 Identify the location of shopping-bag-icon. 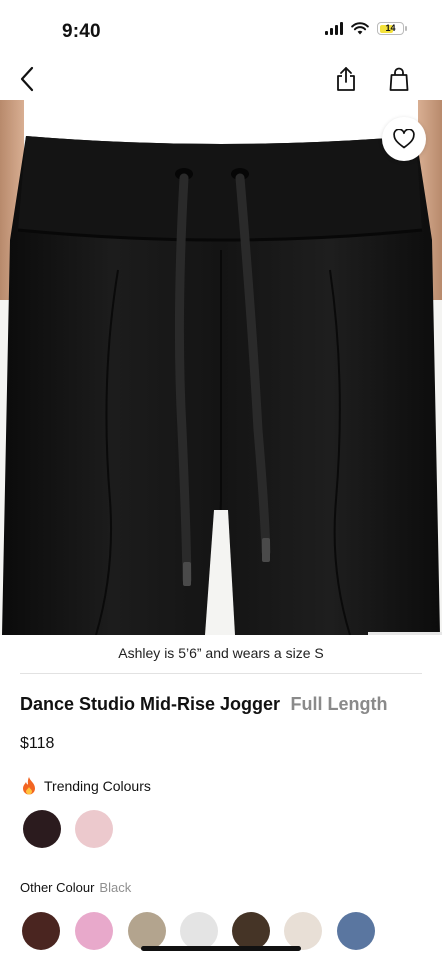
(399, 79).